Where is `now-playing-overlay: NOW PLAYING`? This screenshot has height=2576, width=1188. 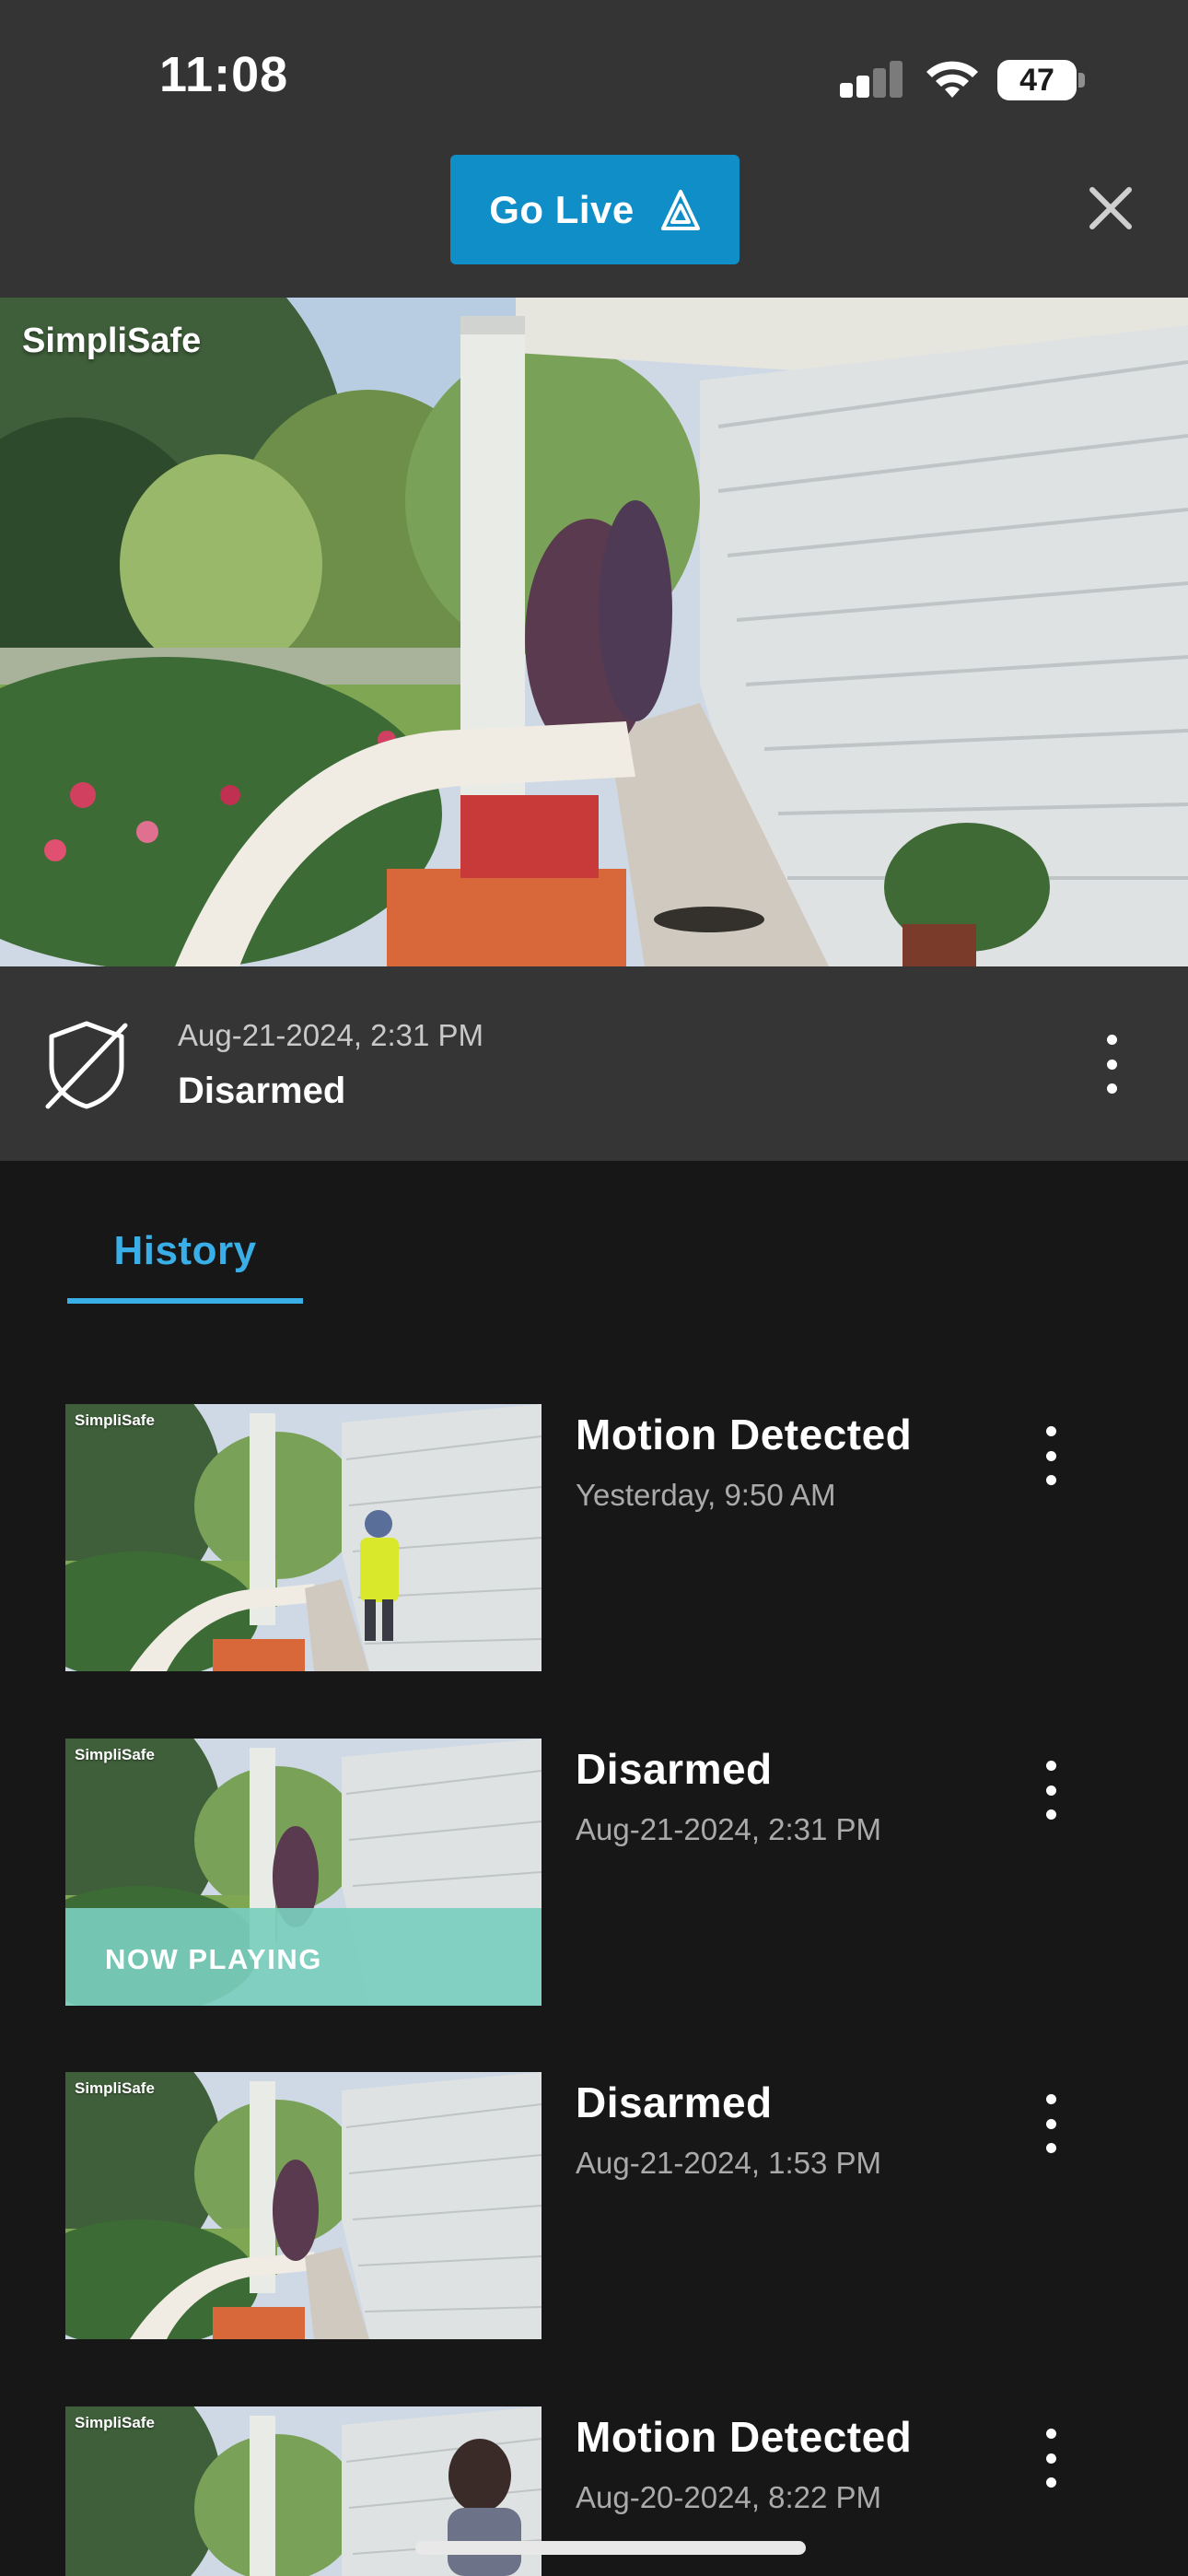 now-playing-overlay: NOW PLAYING is located at coordinates (303, 1957).